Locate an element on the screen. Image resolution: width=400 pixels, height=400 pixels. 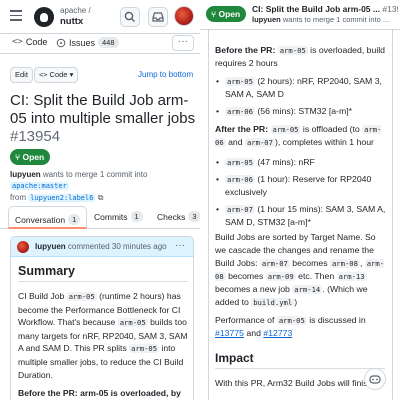
paragraph-text: ) is located at coordinates (296, 302).